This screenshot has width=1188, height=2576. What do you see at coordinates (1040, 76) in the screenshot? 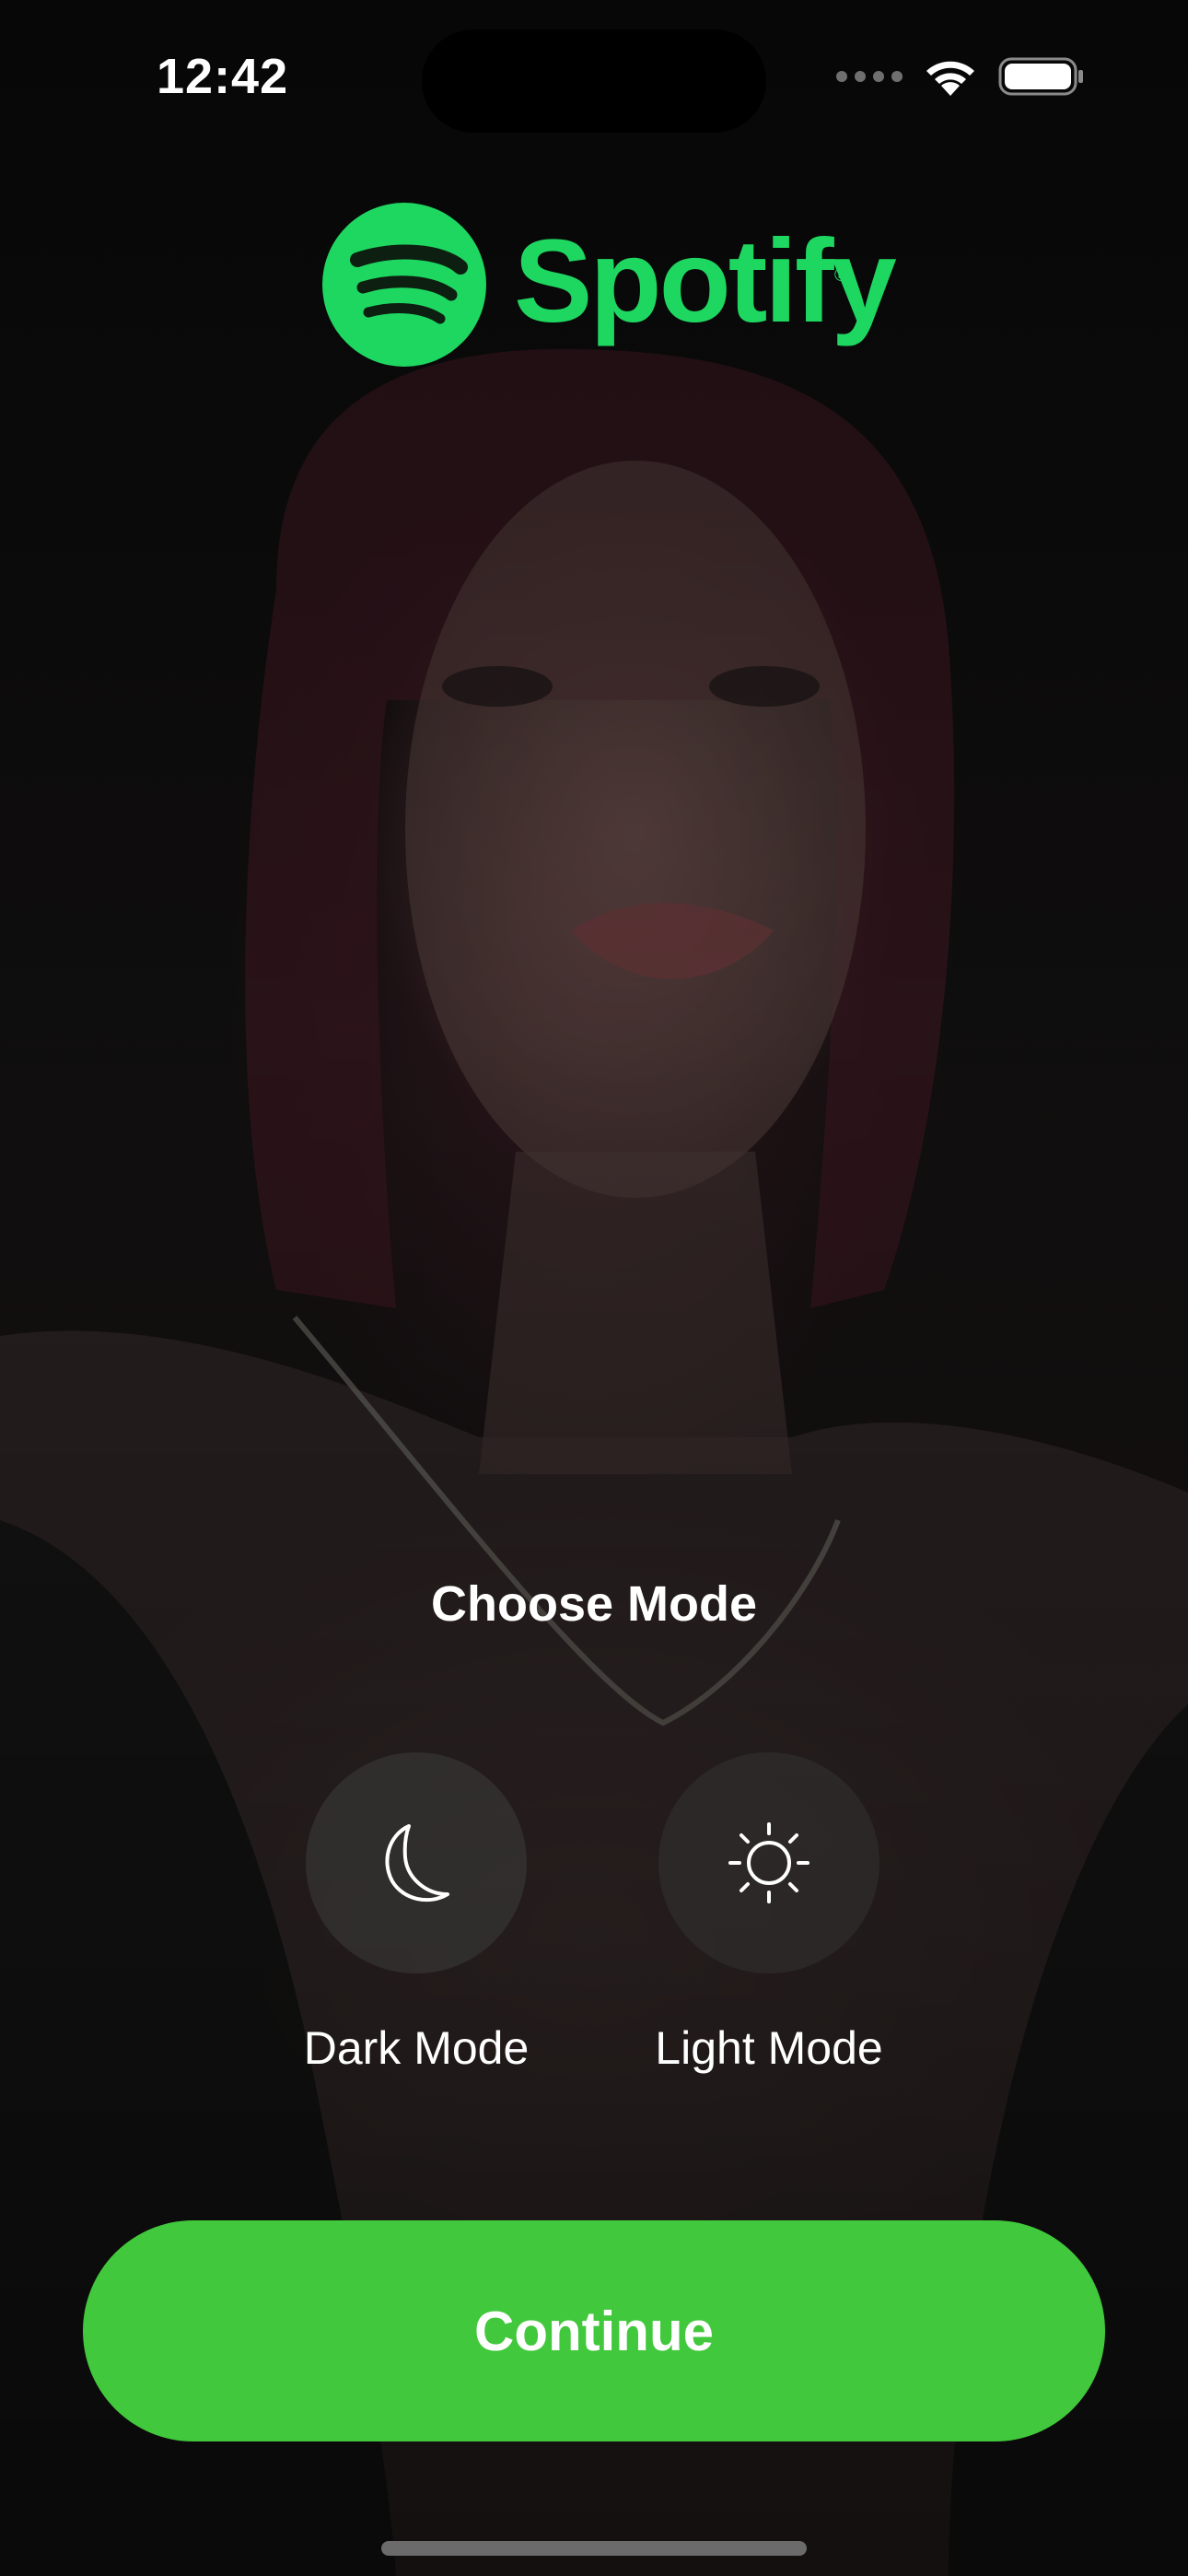
I see `battery-icon` at bounding box center [1040, 76].